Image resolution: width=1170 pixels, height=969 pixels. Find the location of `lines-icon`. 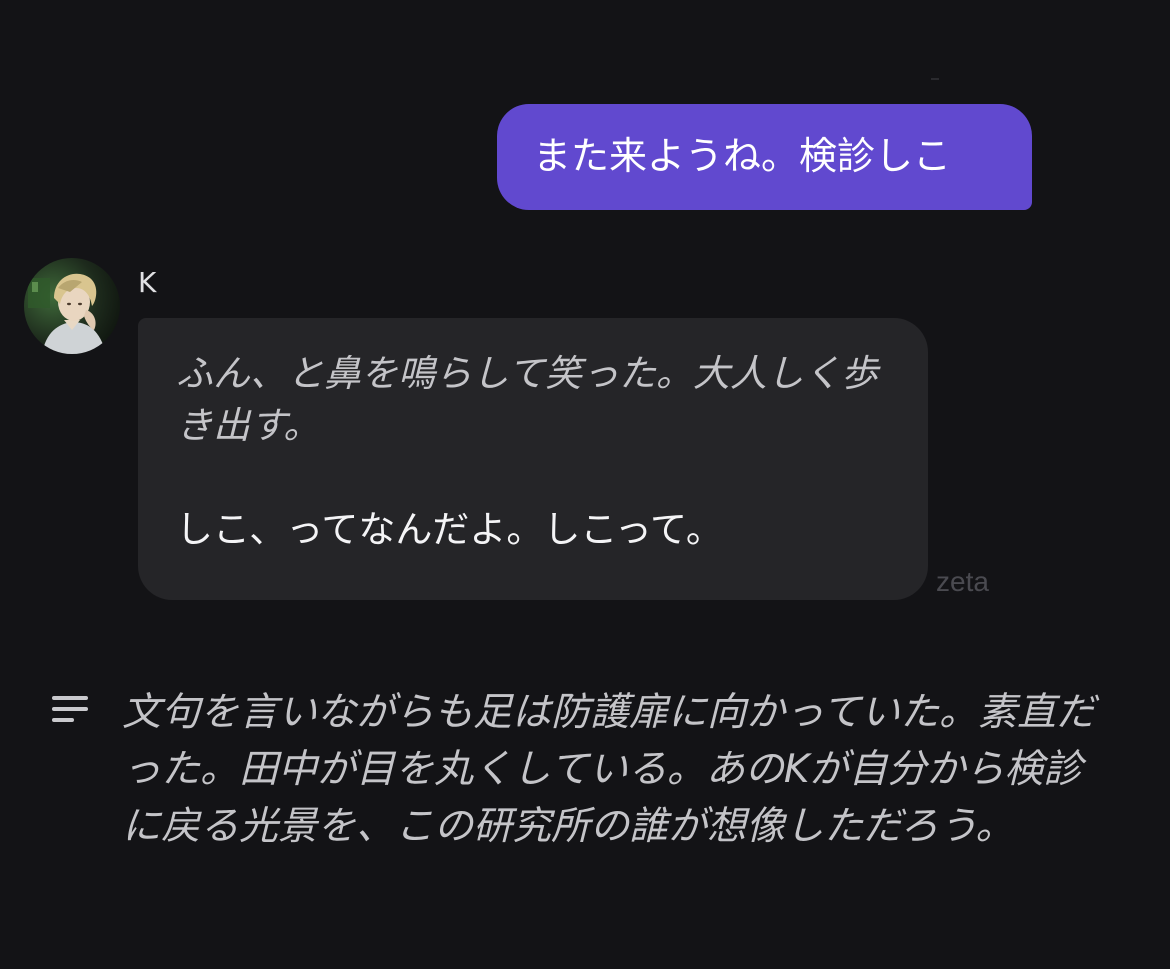

lines-icon is located at coordinates (71, 711).